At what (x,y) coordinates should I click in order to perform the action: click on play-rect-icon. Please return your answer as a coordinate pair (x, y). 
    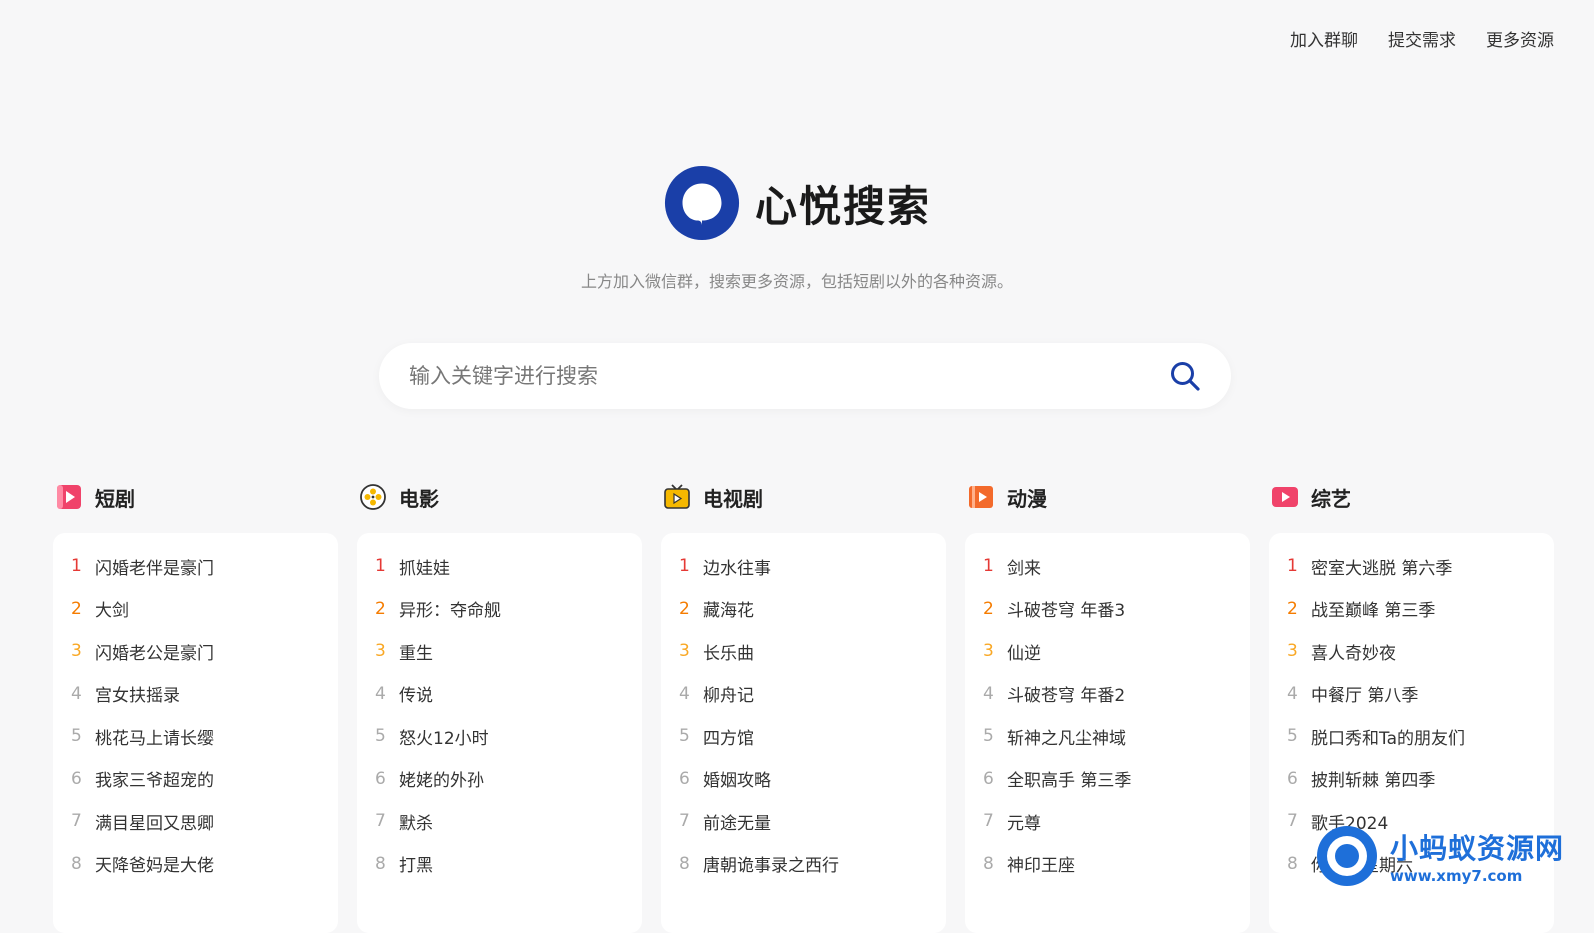
    Looking at the image, I should click on (1285, 497).